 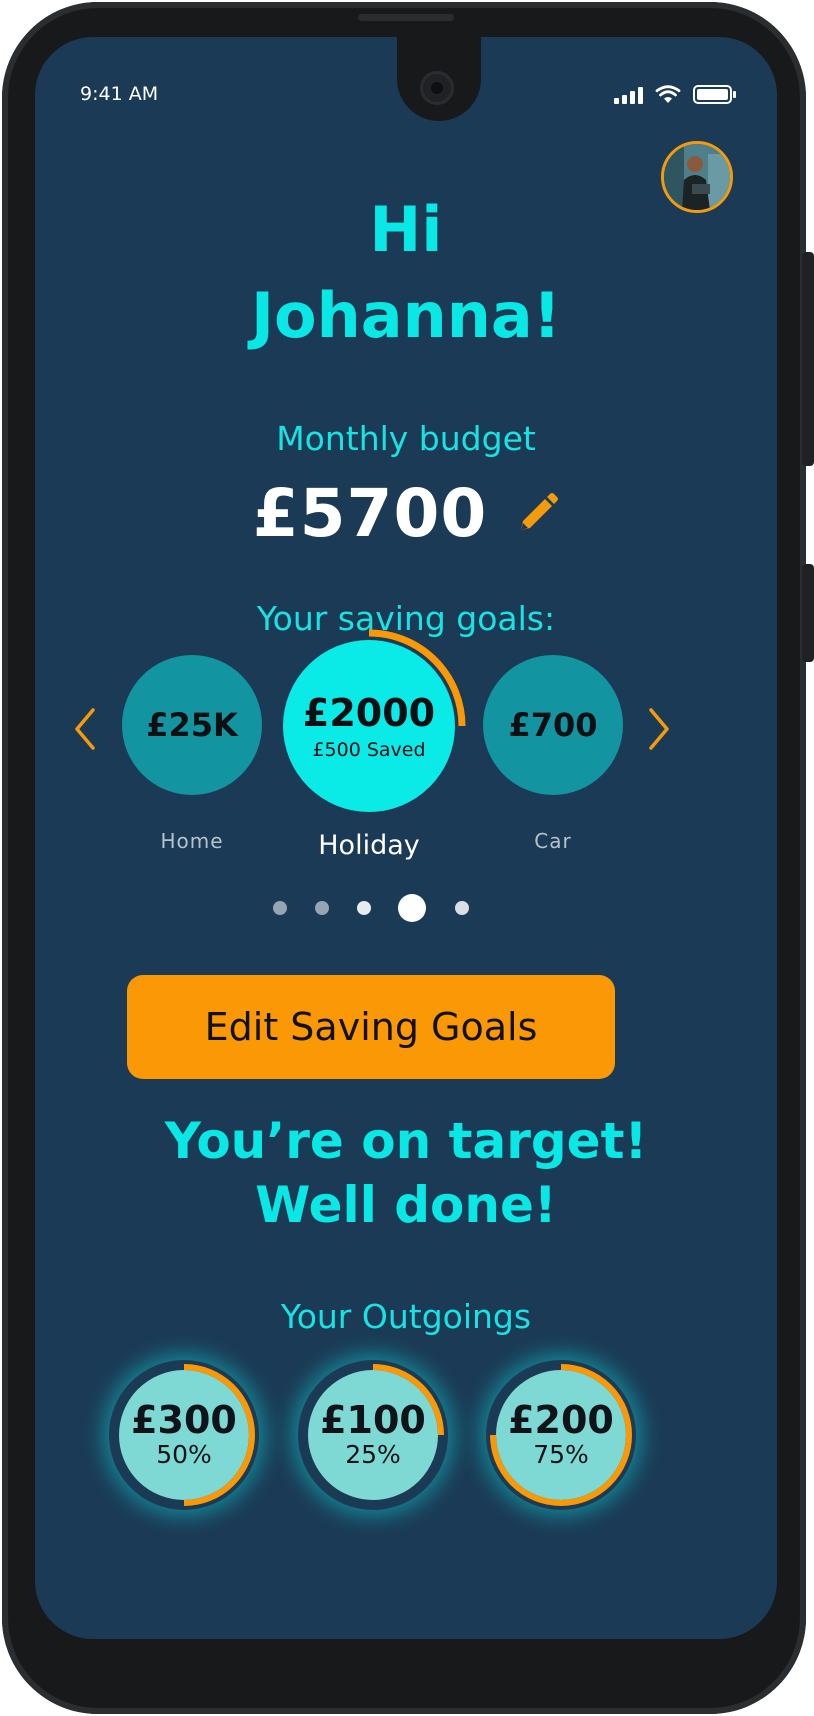 I want to click on goal-saved: £500 Saved, so click(x=369, y=750).